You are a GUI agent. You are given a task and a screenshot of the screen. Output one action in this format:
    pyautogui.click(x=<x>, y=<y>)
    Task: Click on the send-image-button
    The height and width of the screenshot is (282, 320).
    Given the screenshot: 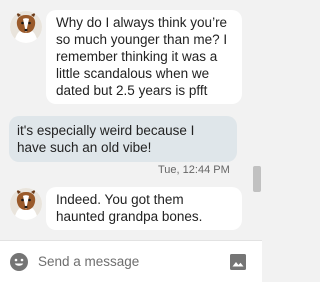 What is the action you would take?
    pyautogui.click(x=238, y=262)
    